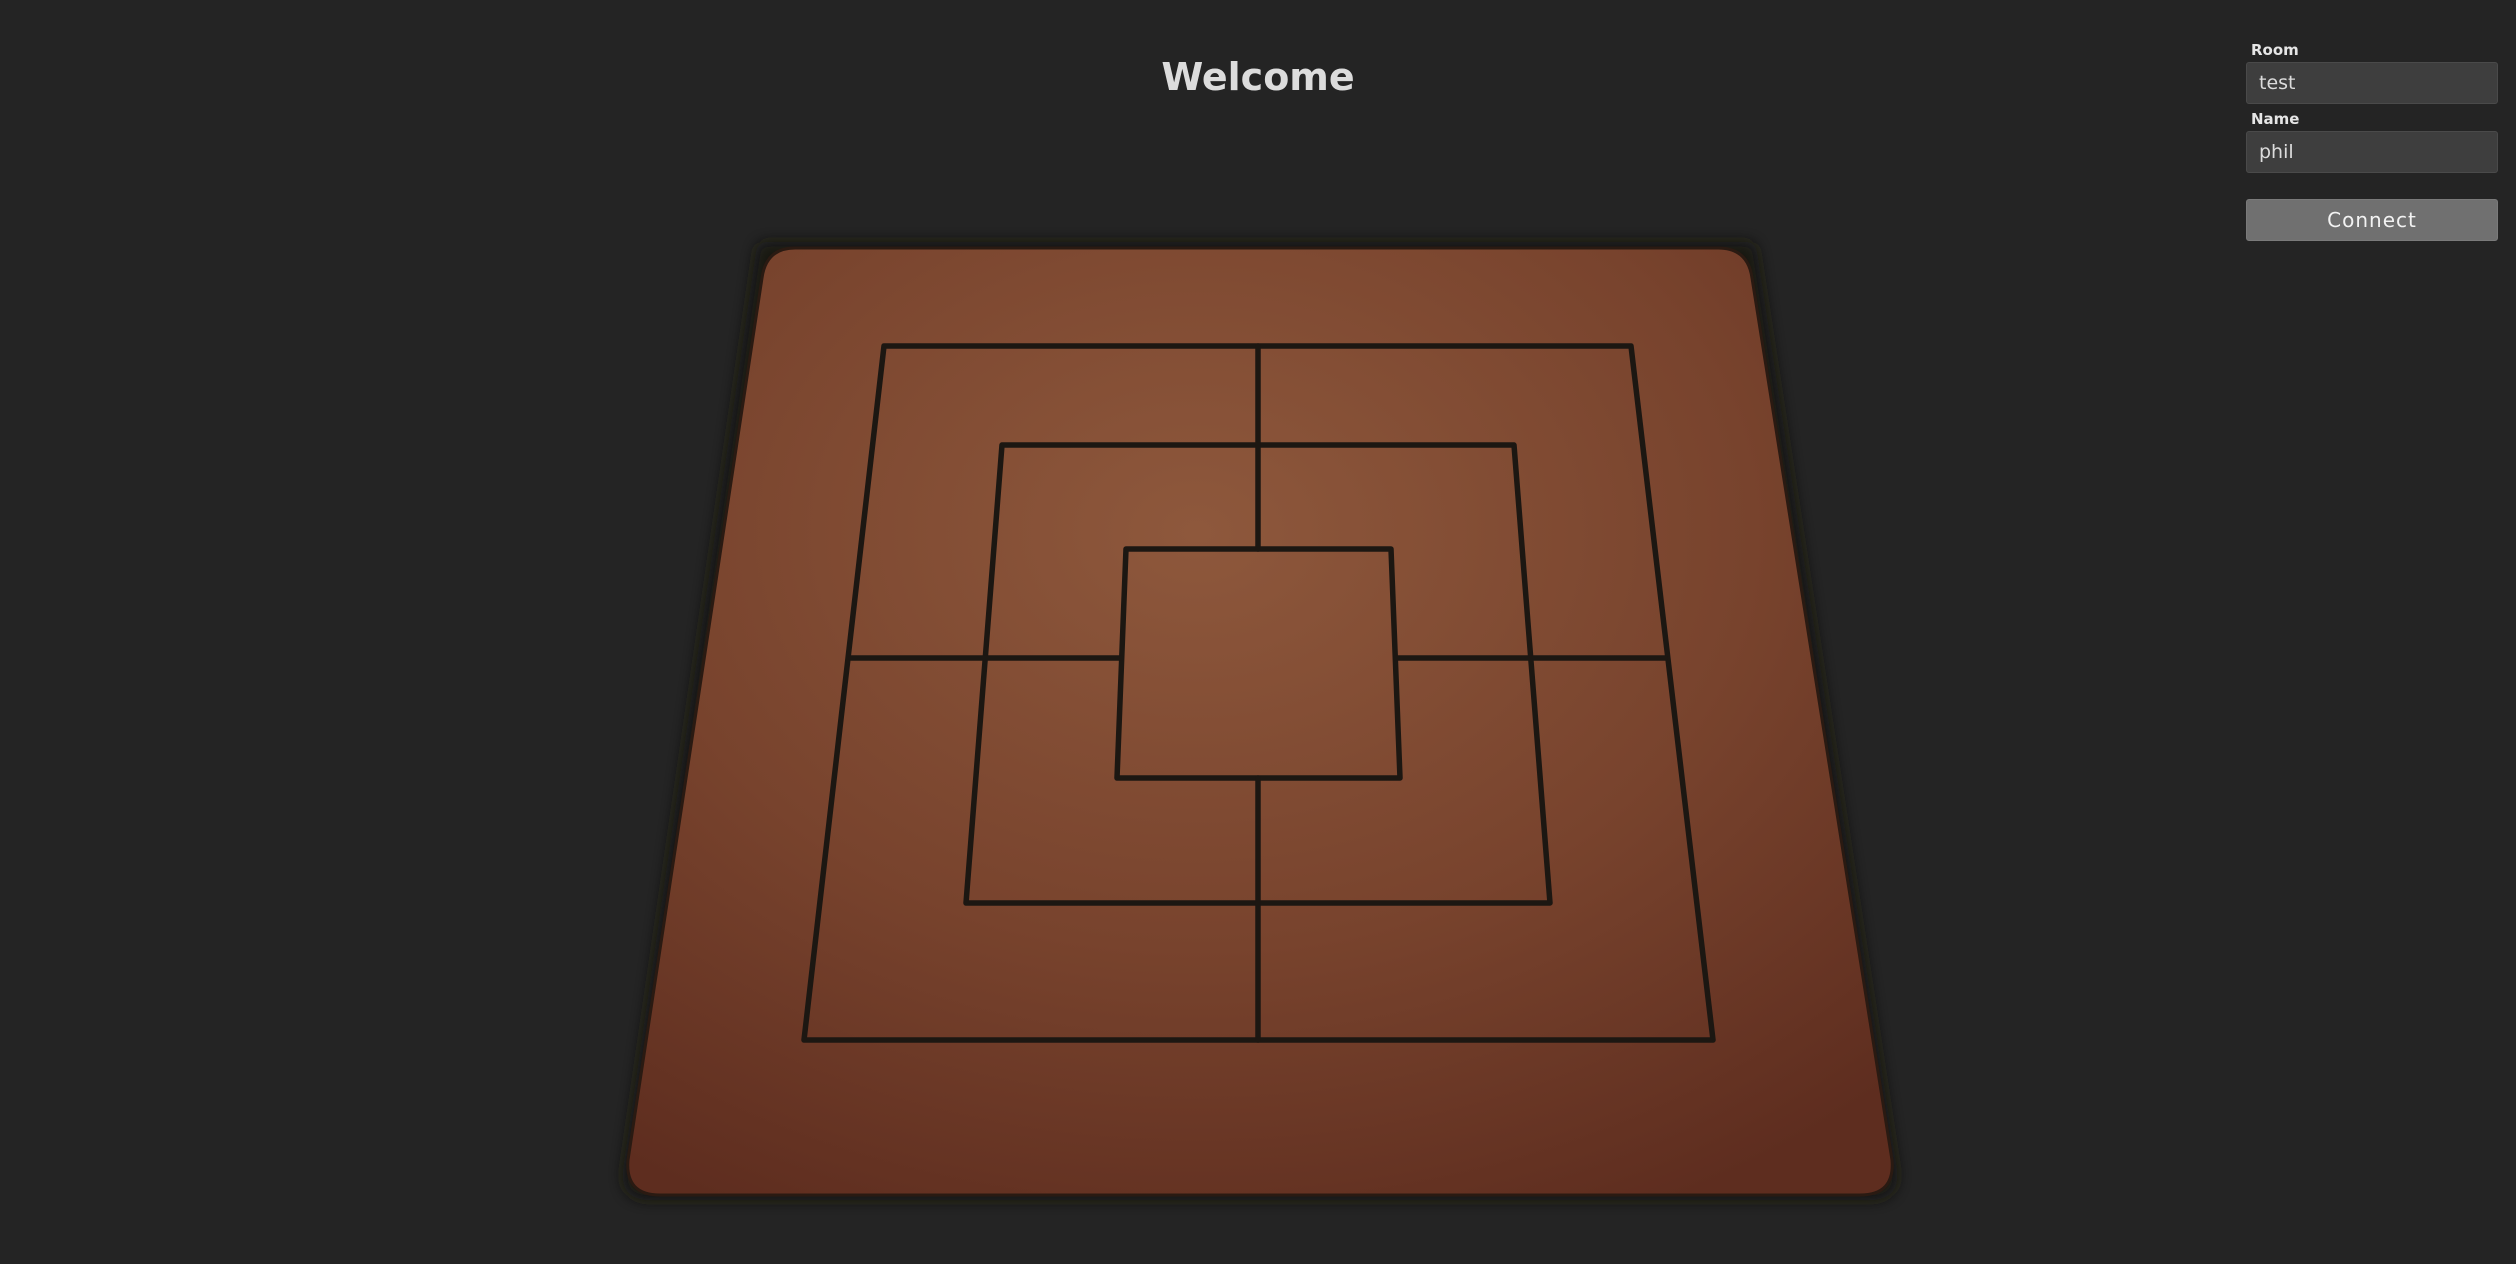  What do you see at coordinates (2275, 50) in the screenshot?
I see `room-label: Room` at bounding box center [2275, 50].